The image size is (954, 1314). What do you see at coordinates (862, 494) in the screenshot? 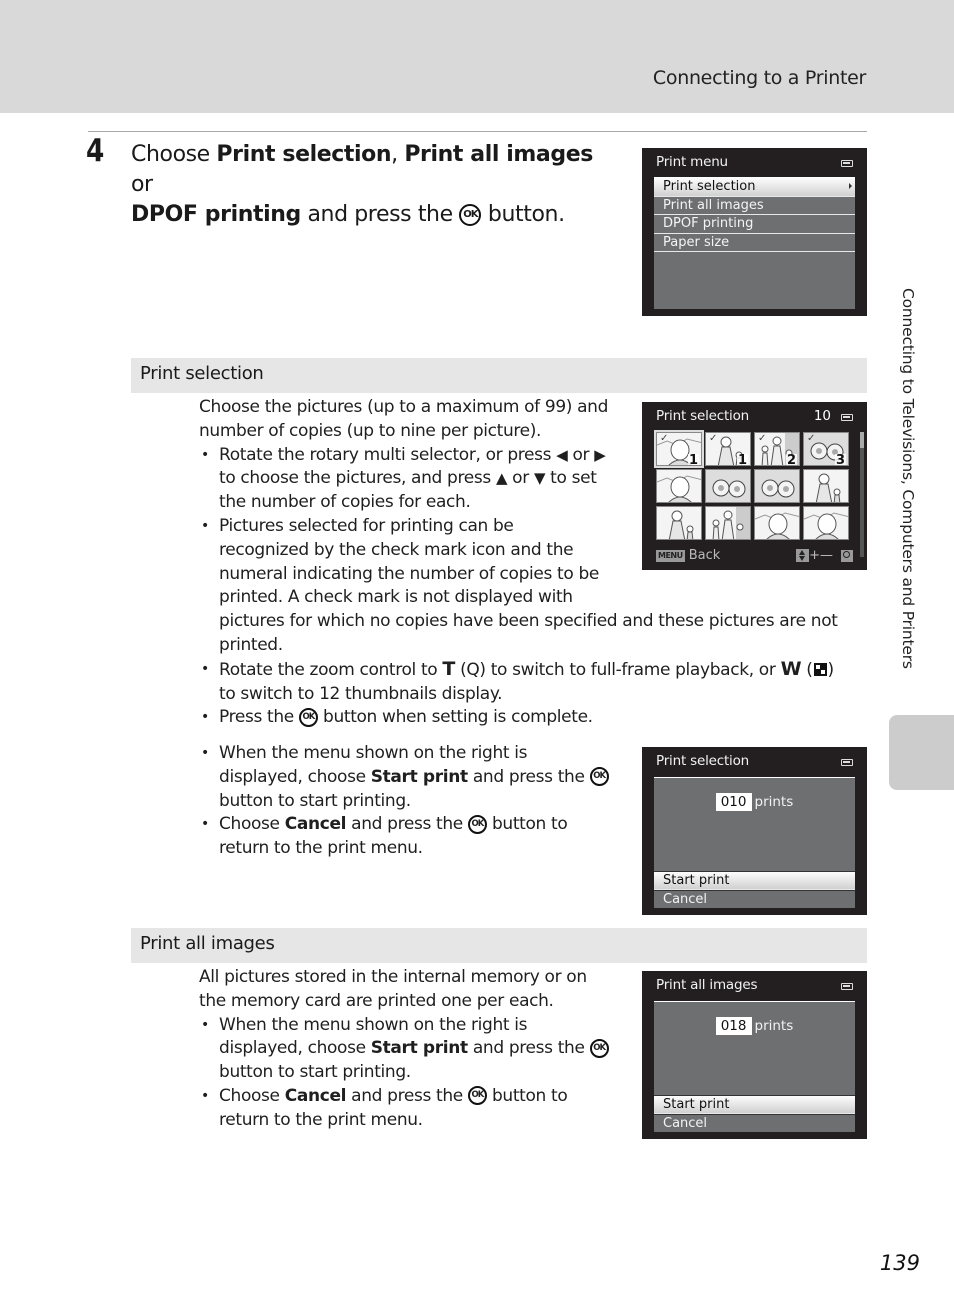
I see `scrollbar` at bounding box center [862, 494].